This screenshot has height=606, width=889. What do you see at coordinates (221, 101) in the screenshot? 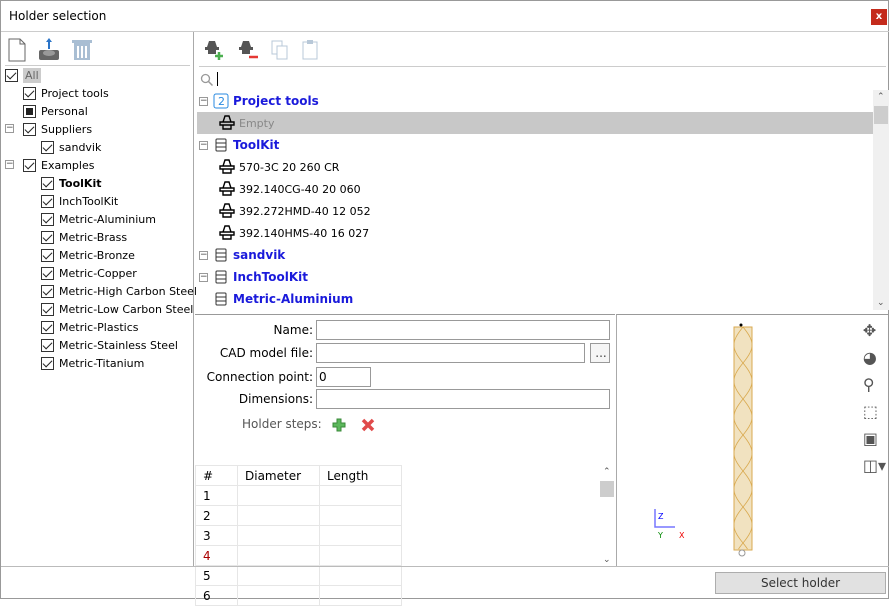
I see `project-icon: 2` at bounding box center [221, 101].